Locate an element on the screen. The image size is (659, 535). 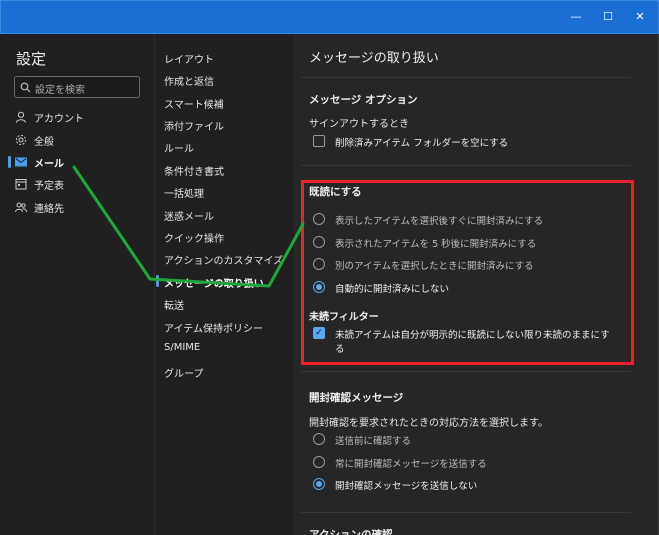
annotation-lines is located at coordinates (188, 226).